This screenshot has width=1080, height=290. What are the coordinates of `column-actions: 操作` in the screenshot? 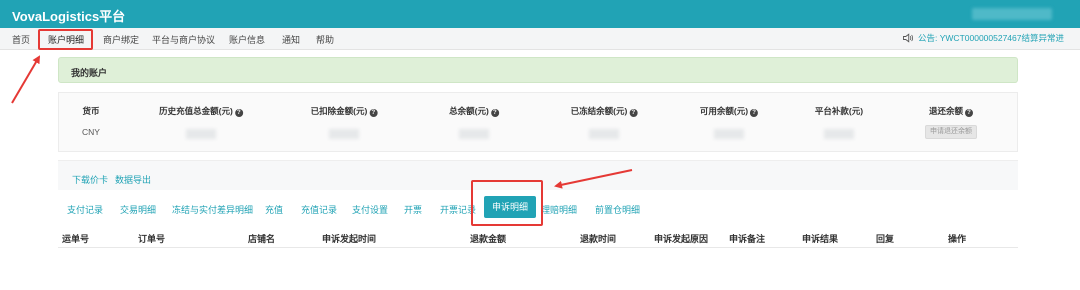 It's located at (957, 239).